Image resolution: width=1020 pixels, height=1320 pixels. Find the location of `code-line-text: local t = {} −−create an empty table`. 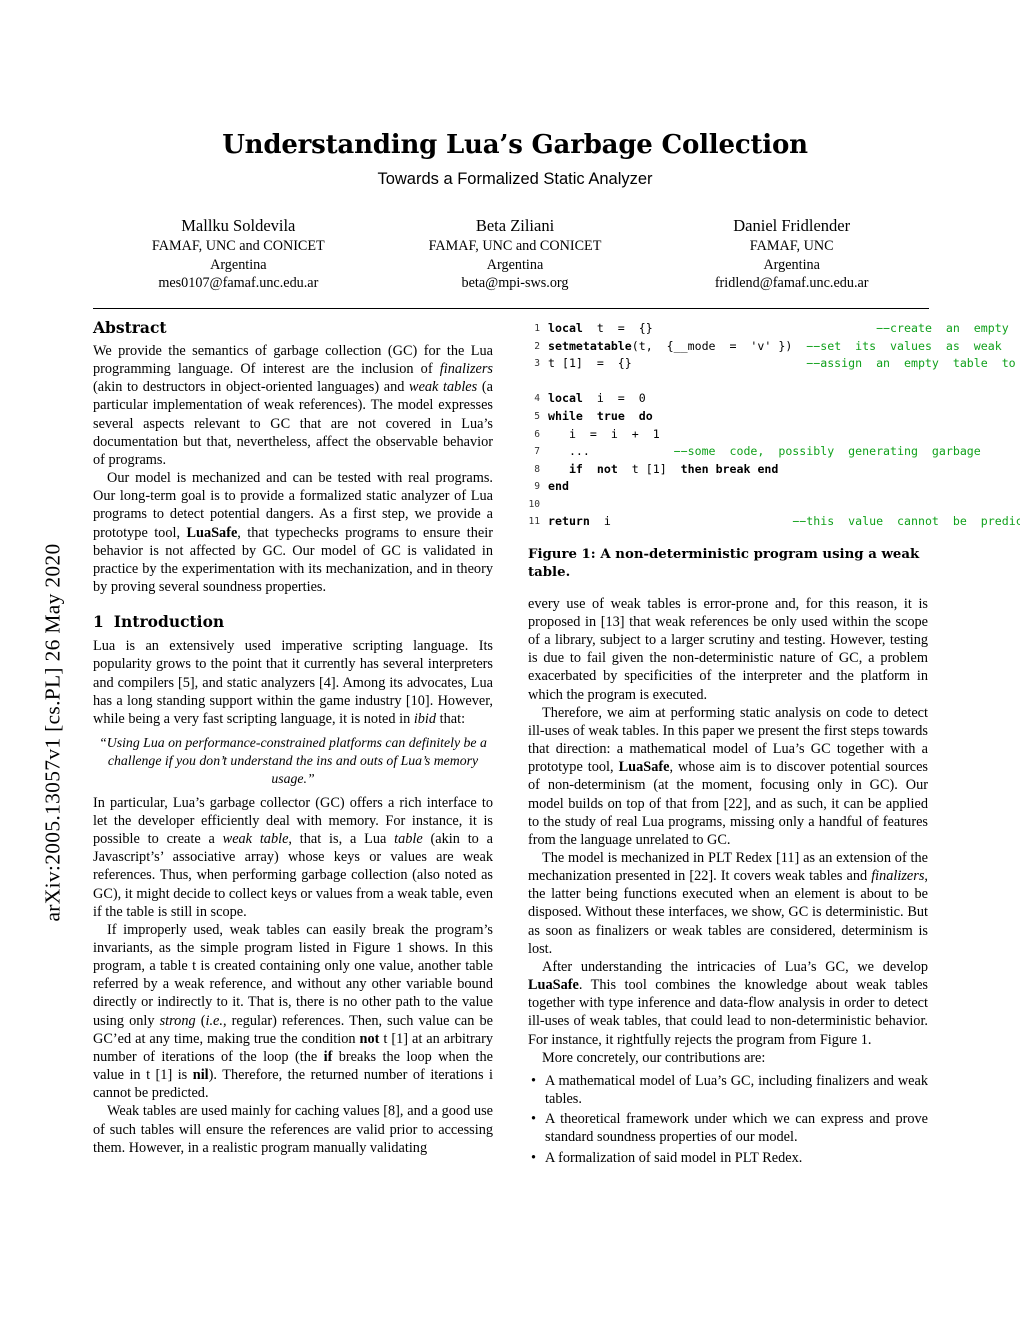

code-line-text: local t = {} −−create an empty table is located at coordinates (784, 328).